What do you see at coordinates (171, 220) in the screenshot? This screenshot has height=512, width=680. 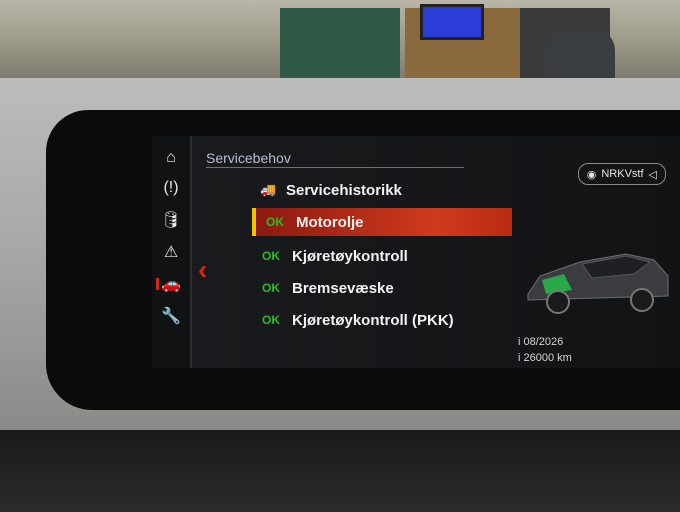 I see `oil-can-icon: 🛢` at bounding box center [171, 220].